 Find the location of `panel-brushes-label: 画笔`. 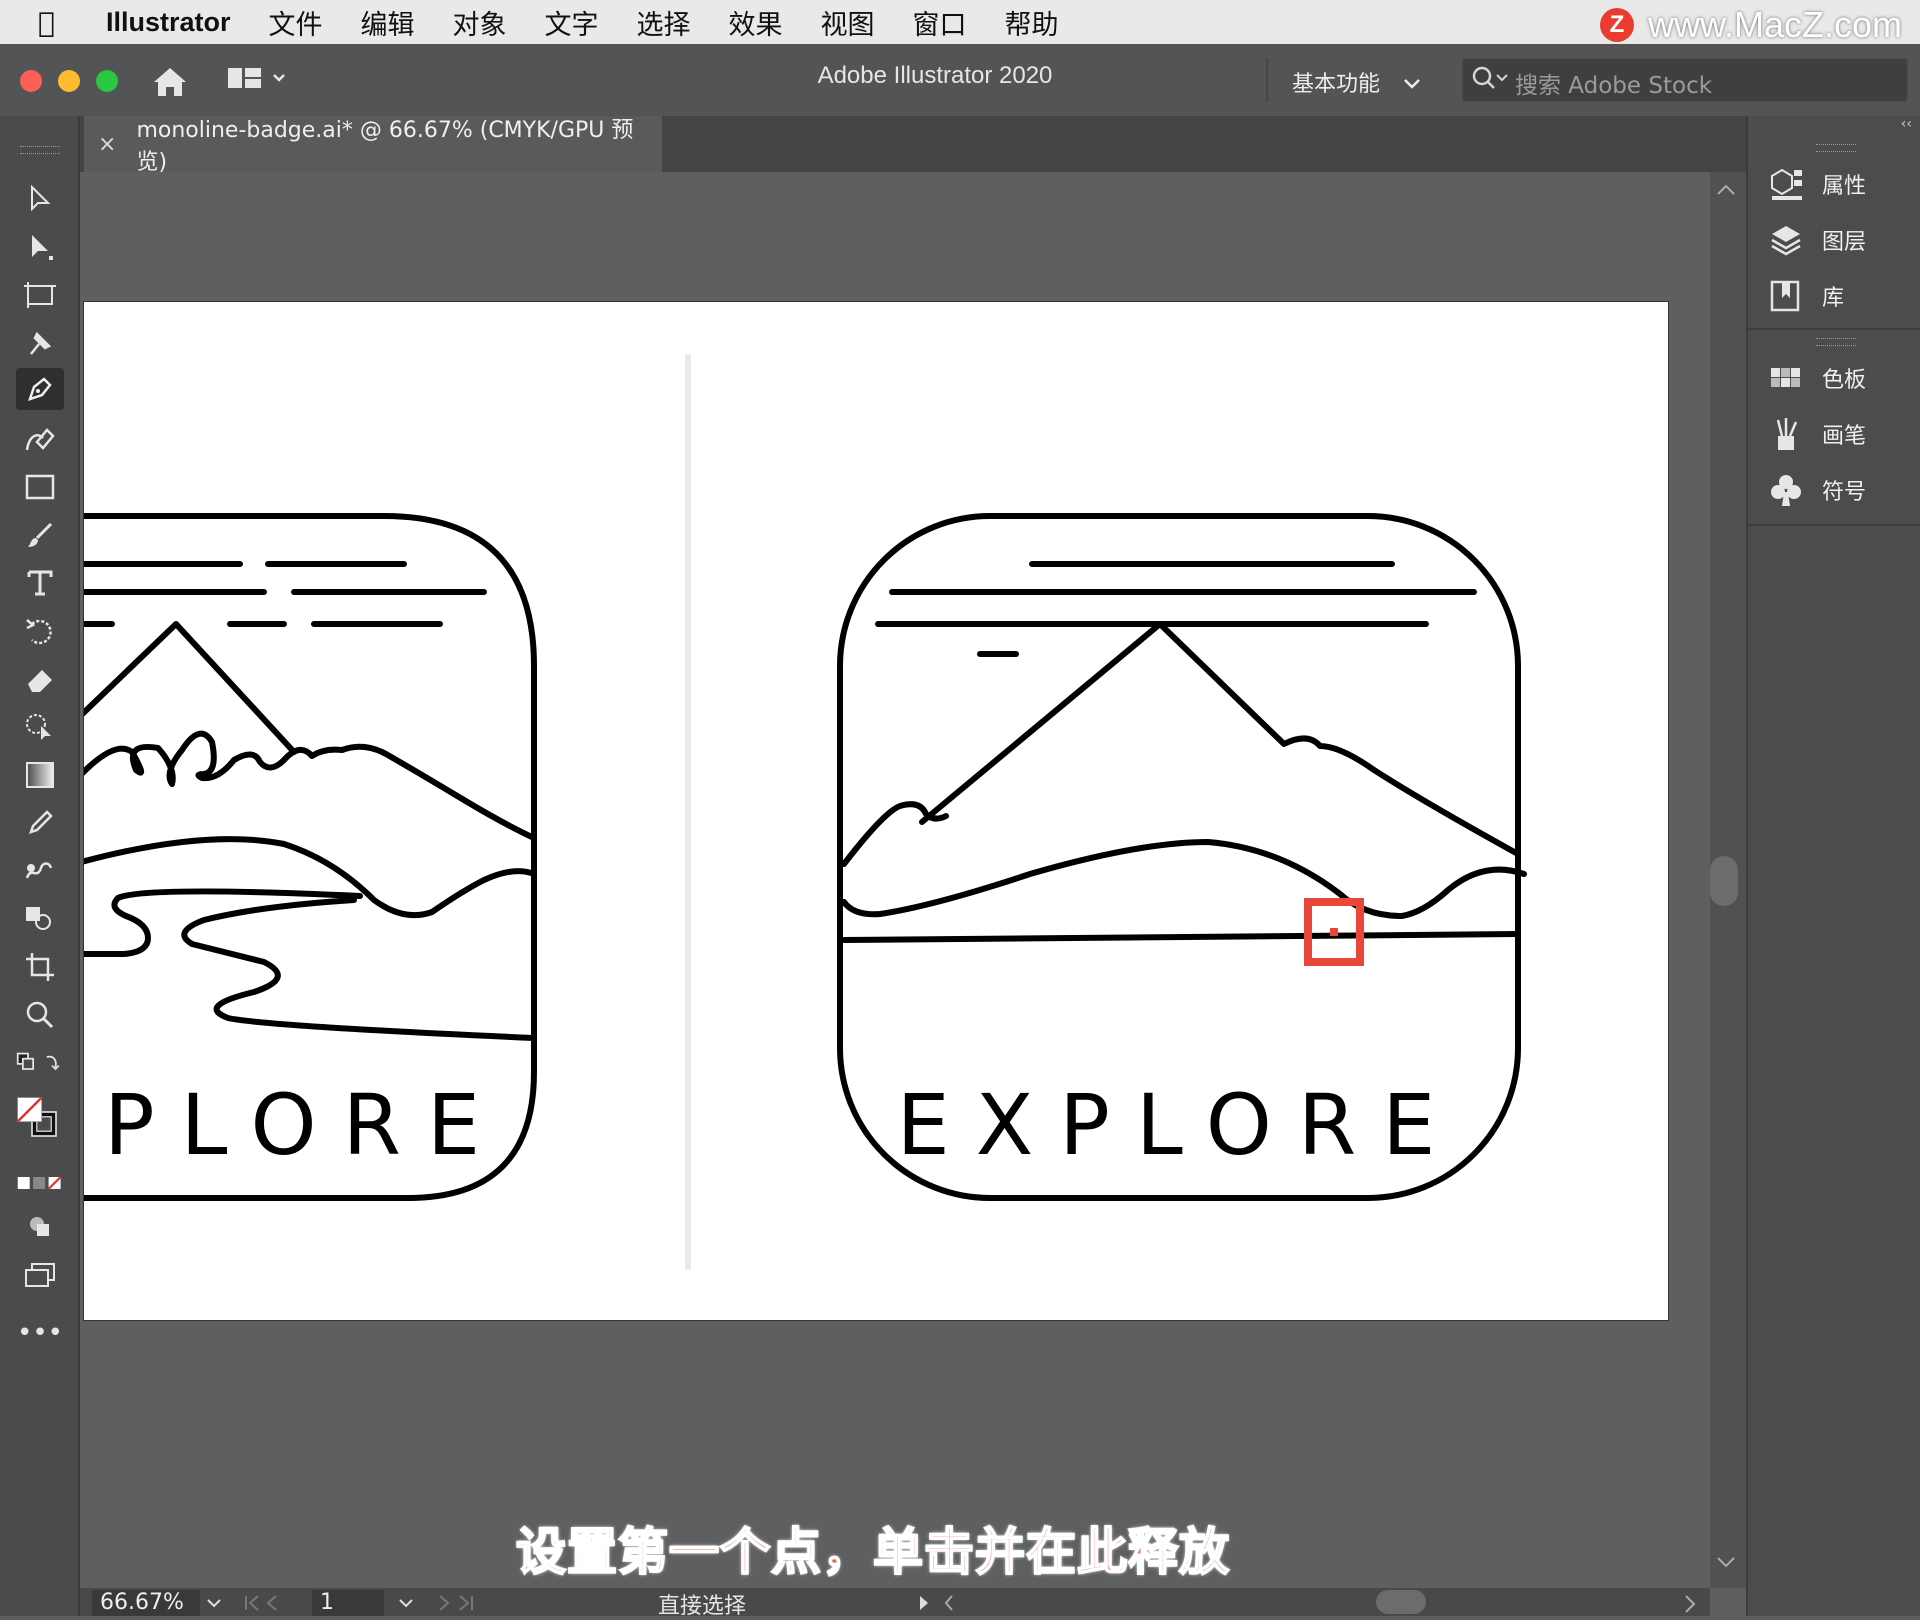

panel-brushes-label: 画笔 is located at coordinates (1844, 436).